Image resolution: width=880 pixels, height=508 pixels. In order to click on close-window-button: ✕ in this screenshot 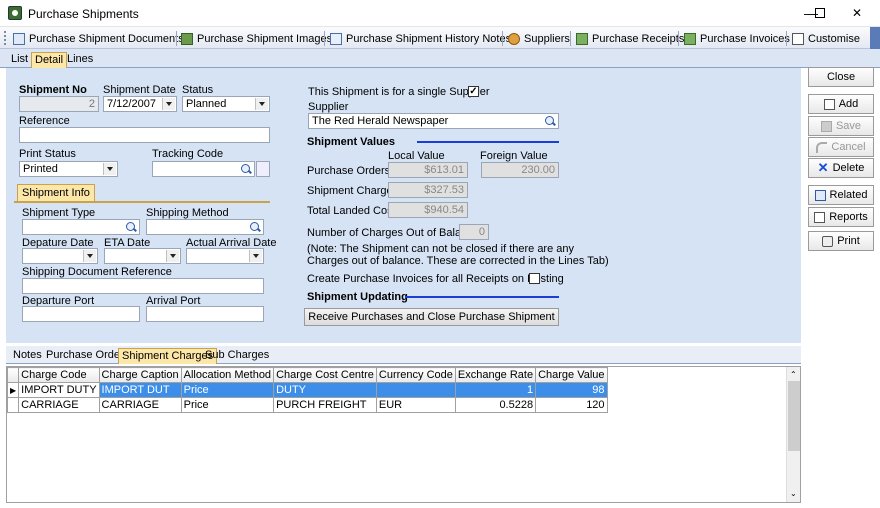, I will do `click(857, 13)`.